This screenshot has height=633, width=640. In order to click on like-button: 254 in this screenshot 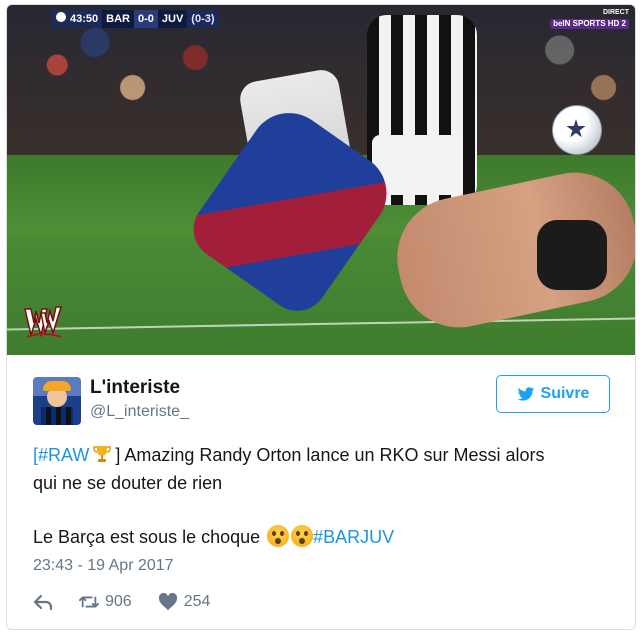, I will do `click(184, 602)`.